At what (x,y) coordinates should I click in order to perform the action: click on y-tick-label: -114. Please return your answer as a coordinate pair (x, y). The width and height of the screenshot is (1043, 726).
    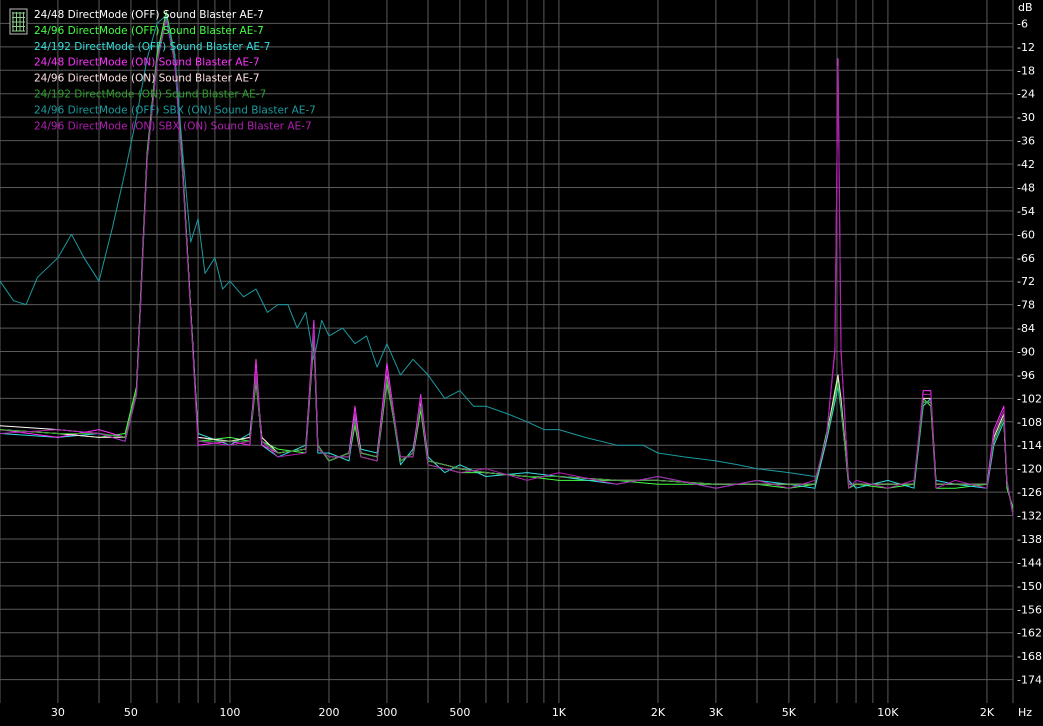
    Looking at the image, I should click on (1029, 445).